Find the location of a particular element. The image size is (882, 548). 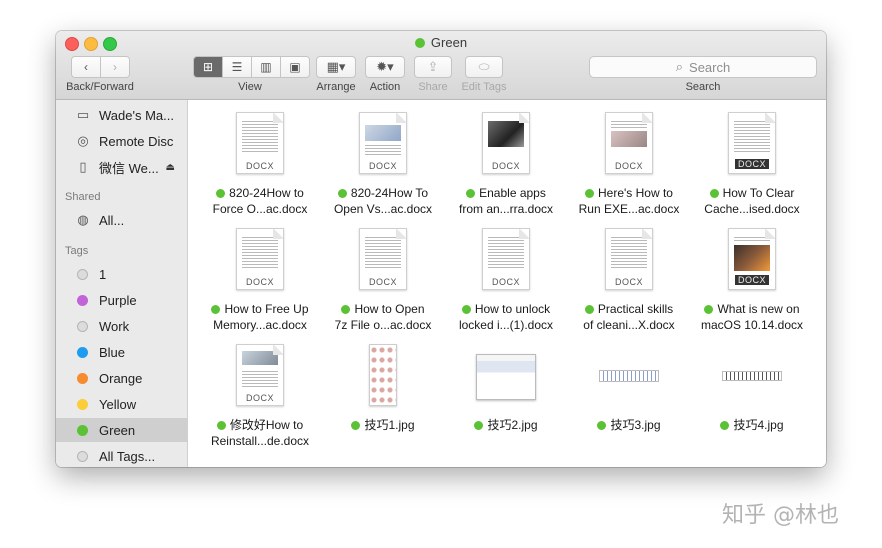

file-item: DOCX 820-24How To Open Vs...ac.docx is located at coordinates (383, 162).